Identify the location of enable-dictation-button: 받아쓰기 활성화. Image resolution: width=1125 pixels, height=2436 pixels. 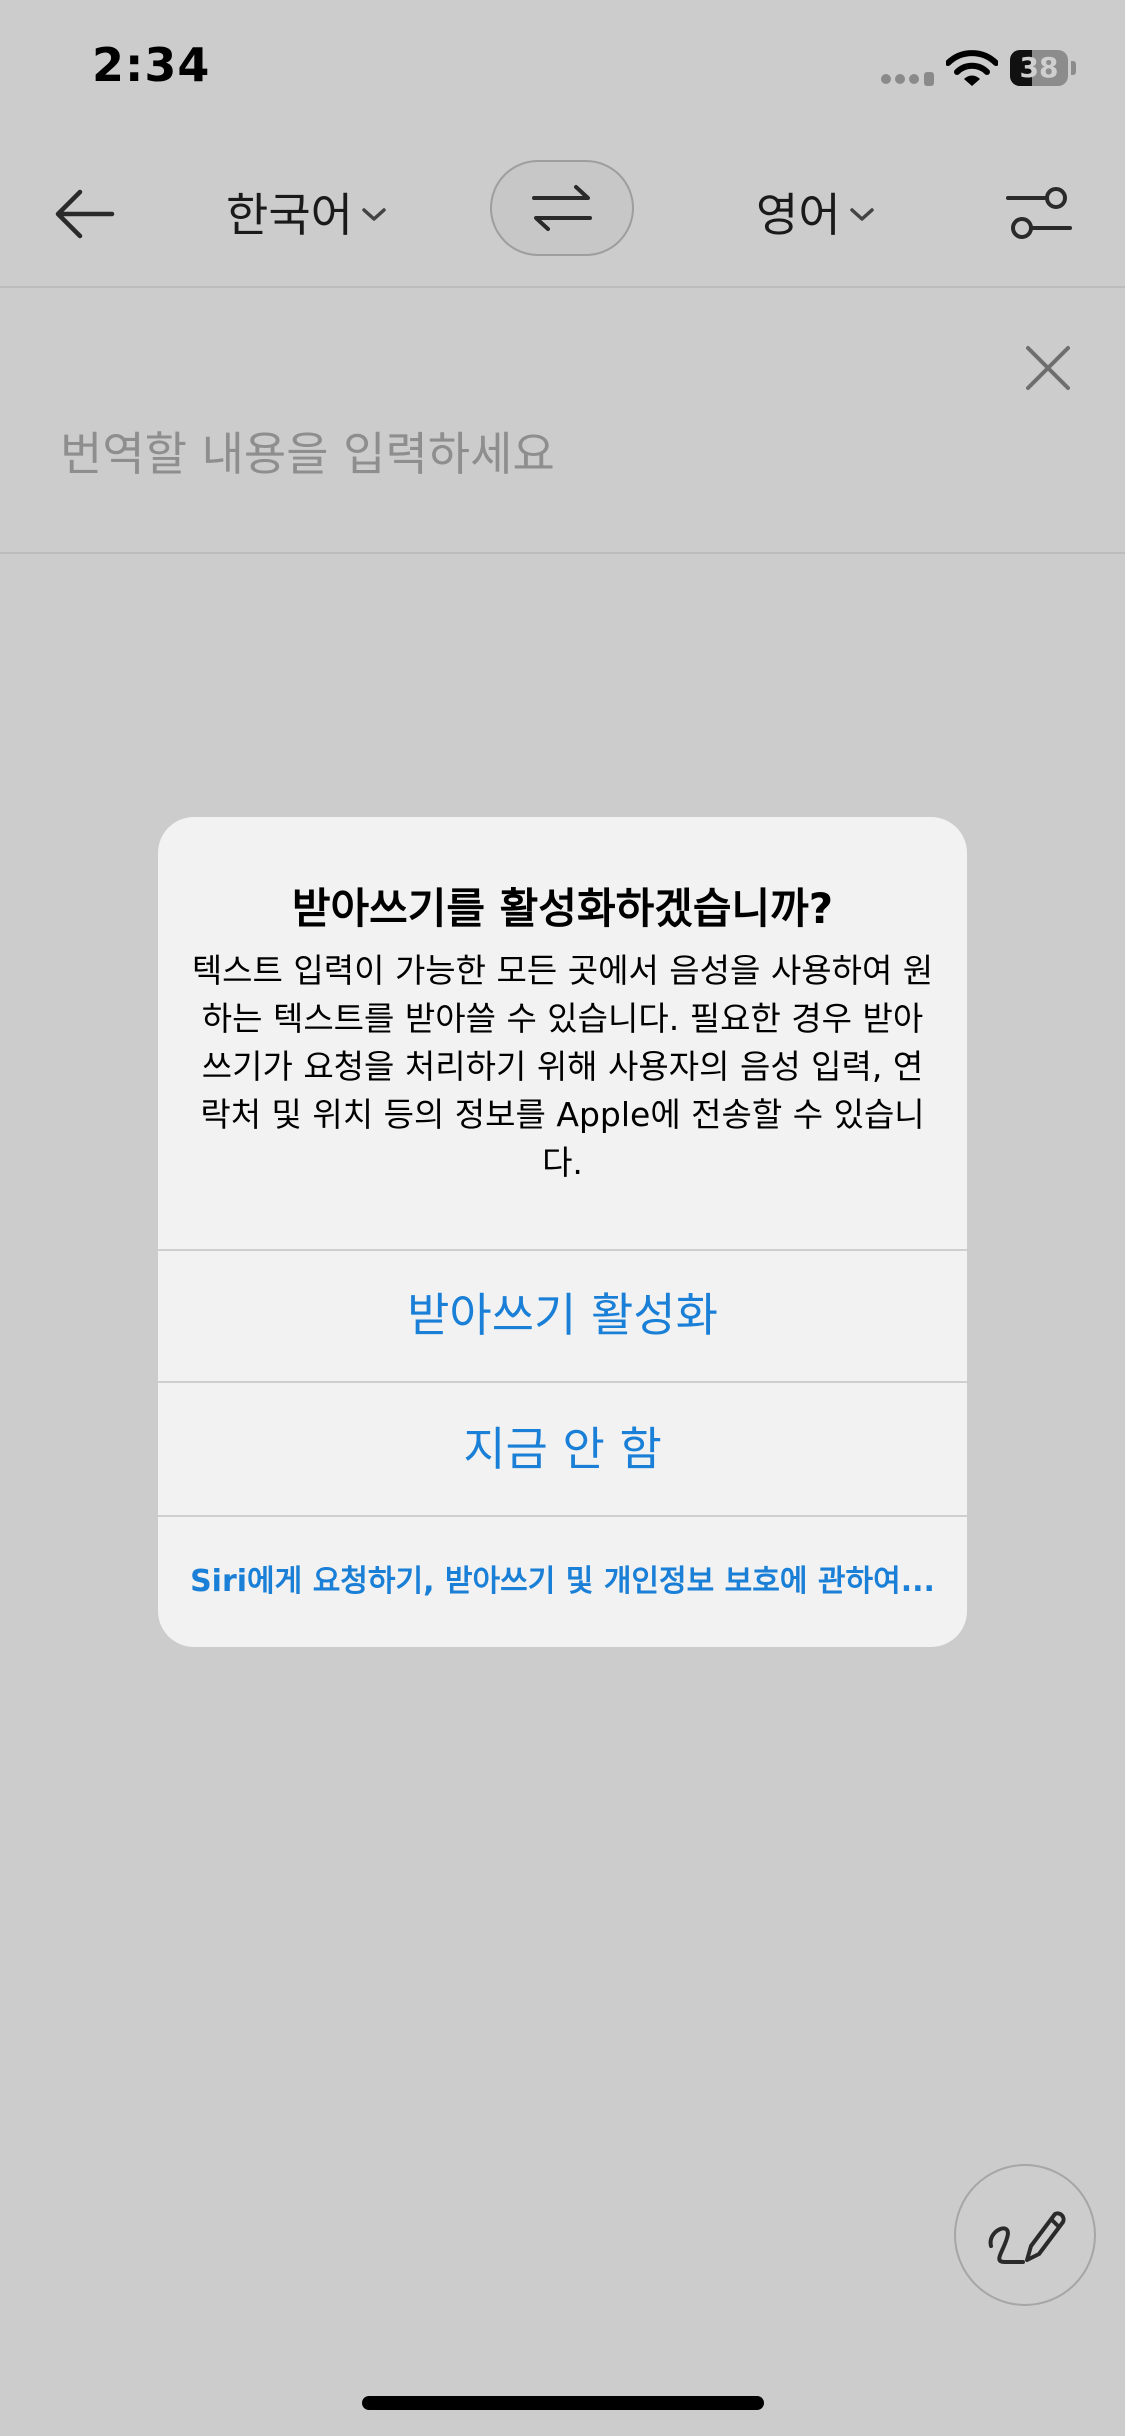
(562, 1315).